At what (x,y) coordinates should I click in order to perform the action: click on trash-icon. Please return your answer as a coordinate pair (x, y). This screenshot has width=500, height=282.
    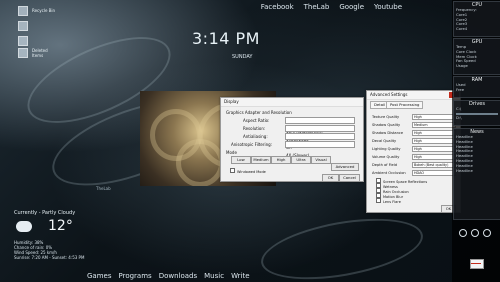
    Looking at the image, I should click on (23, 52).